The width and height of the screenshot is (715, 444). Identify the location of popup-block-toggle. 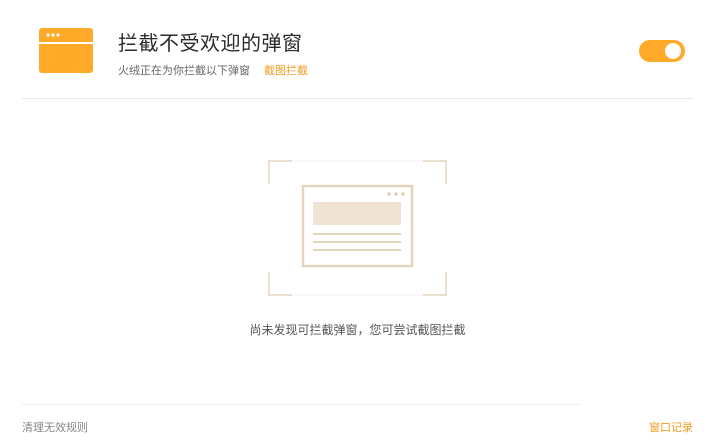
(662, 51).